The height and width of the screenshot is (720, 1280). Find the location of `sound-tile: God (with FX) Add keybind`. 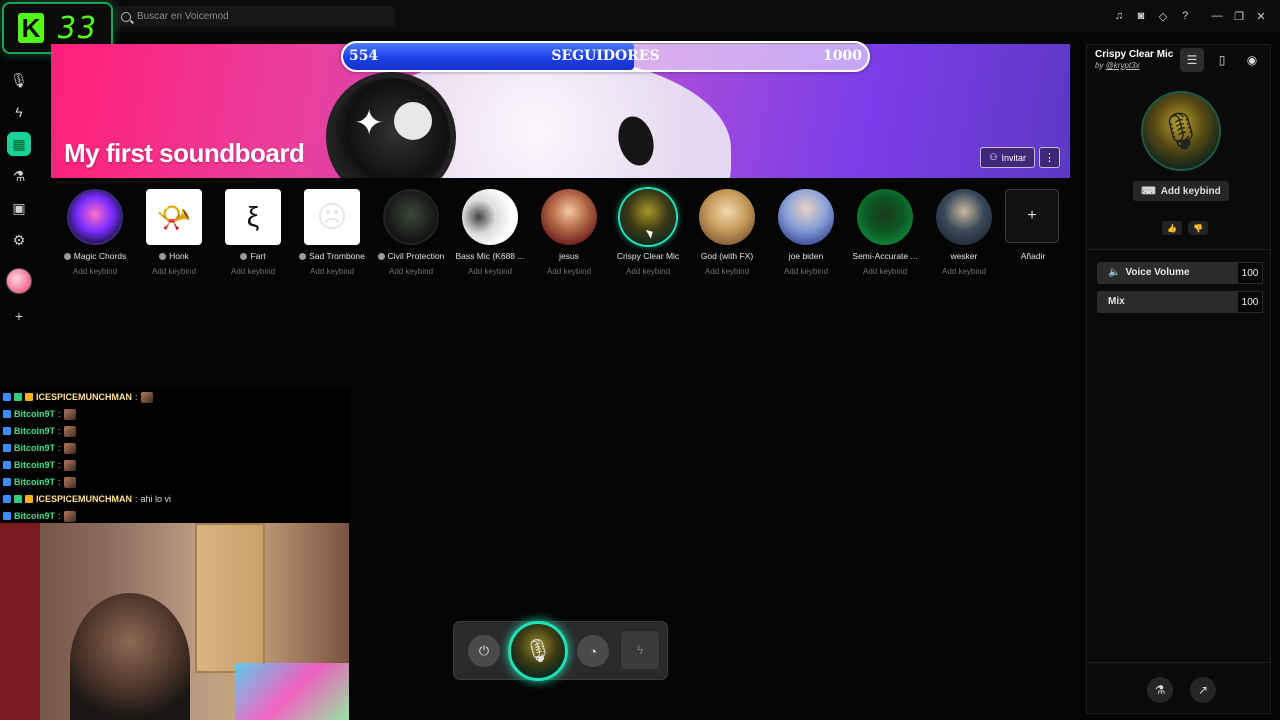

sound-tile: God (with FX) Add keybind is located at coordinates (727, 232).